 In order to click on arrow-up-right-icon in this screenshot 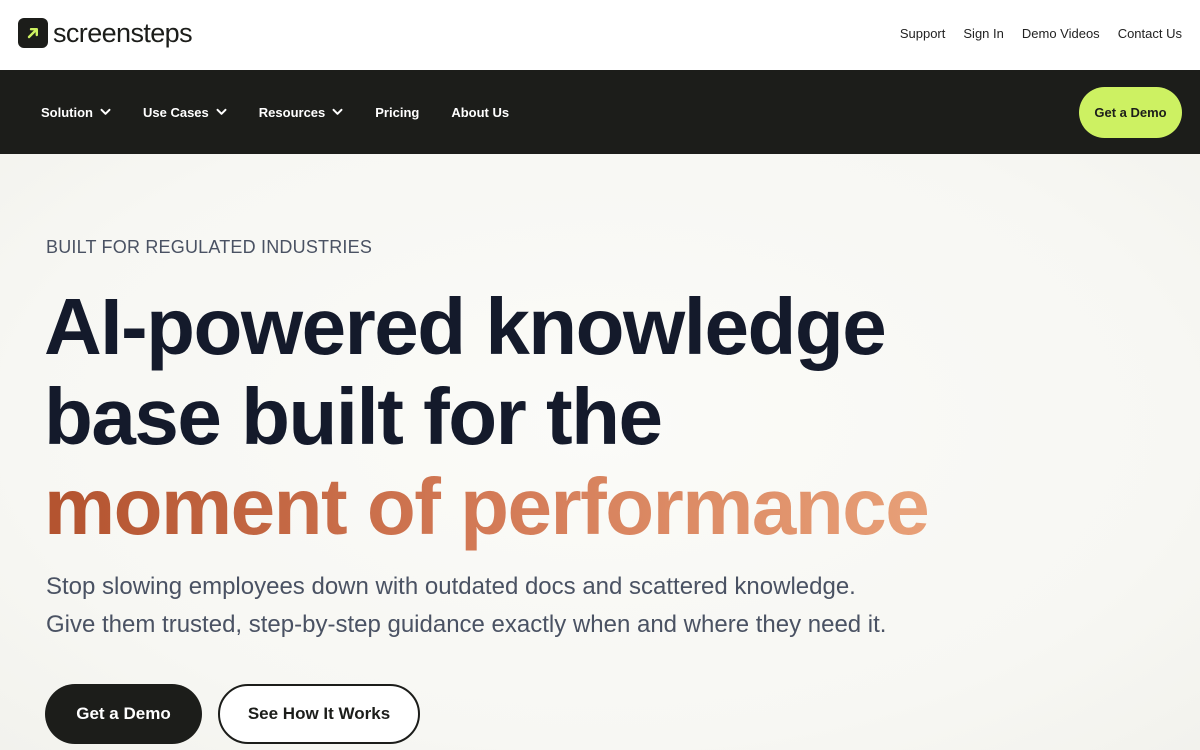, I will do `click(33, 33)`.